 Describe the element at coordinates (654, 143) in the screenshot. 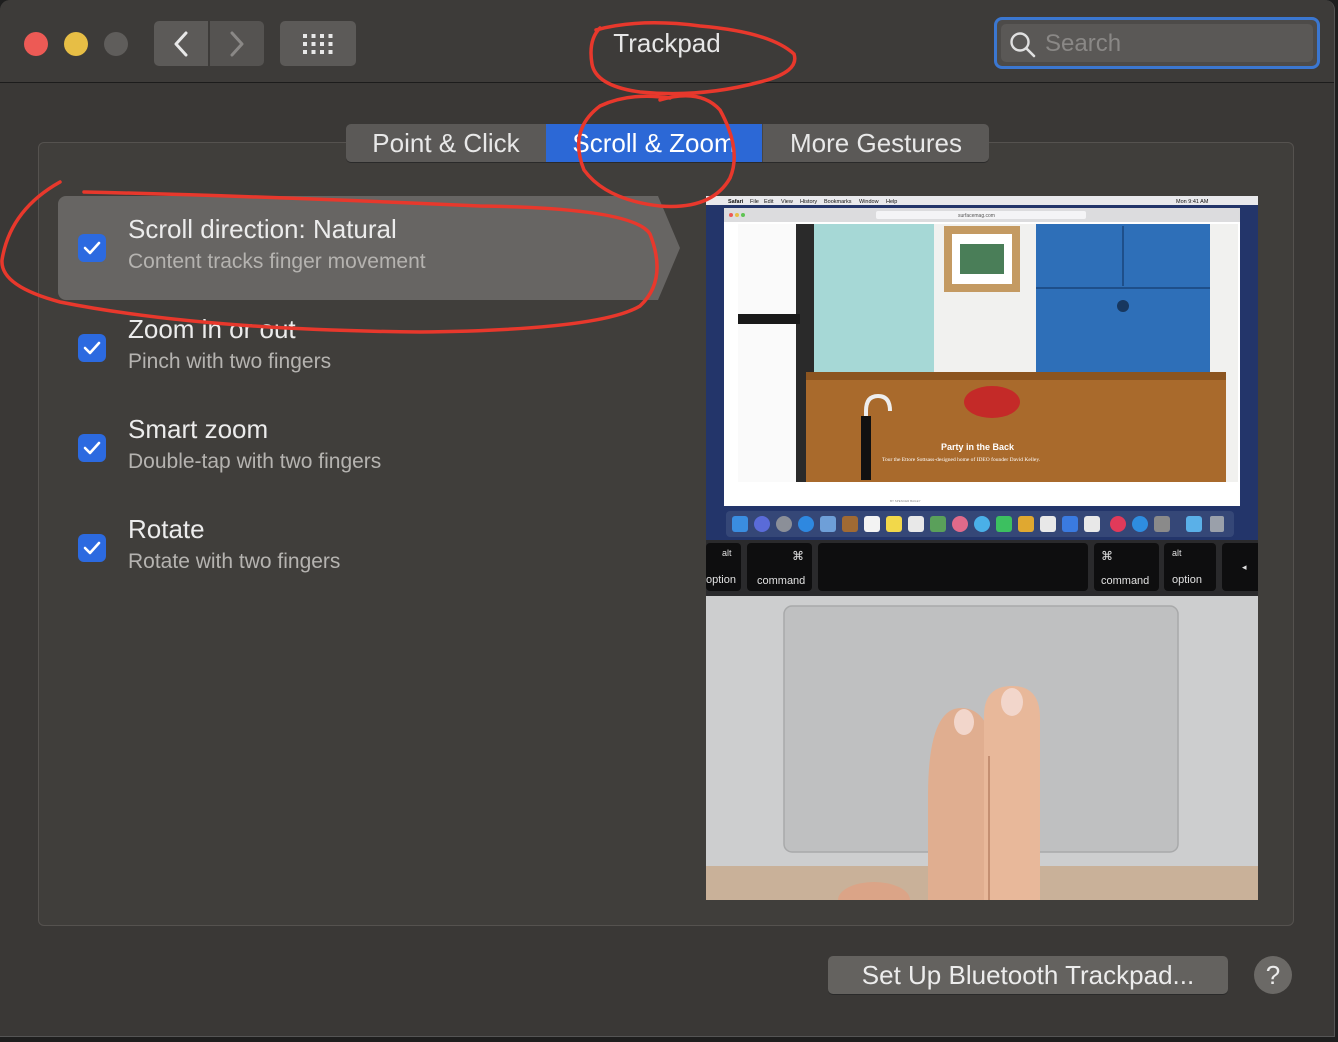

I see `tab-scroll-and-zoom: Scroll & Zoom` at that location.